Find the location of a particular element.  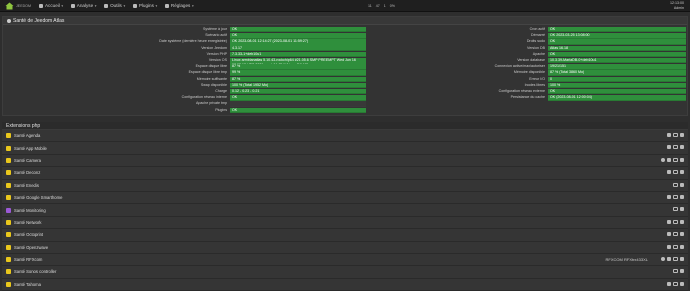

plugin-name: Santé Agenda is located at coordinates (27, 135).